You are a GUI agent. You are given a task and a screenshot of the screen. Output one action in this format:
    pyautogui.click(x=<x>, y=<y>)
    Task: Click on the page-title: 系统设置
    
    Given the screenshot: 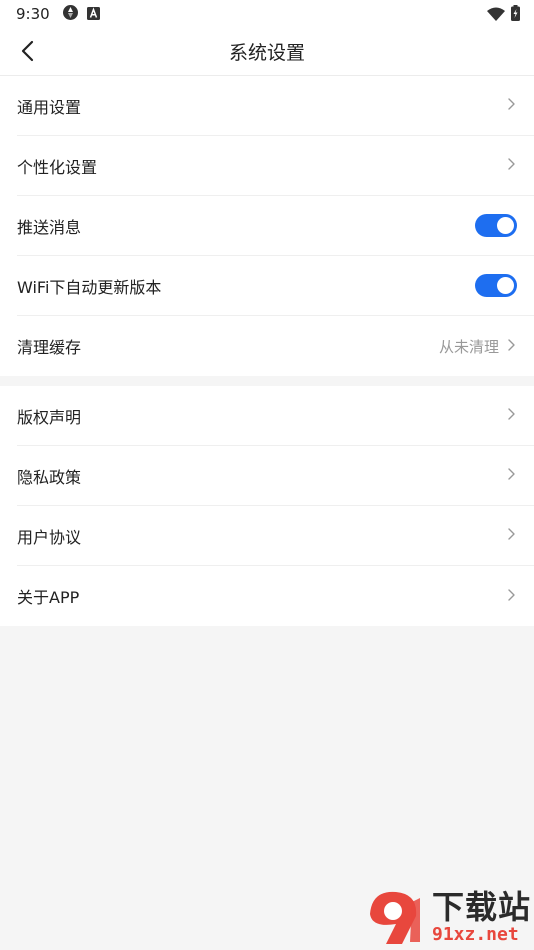 What is the action you would take?
    pyautogui.click(x=266, y=53)
    